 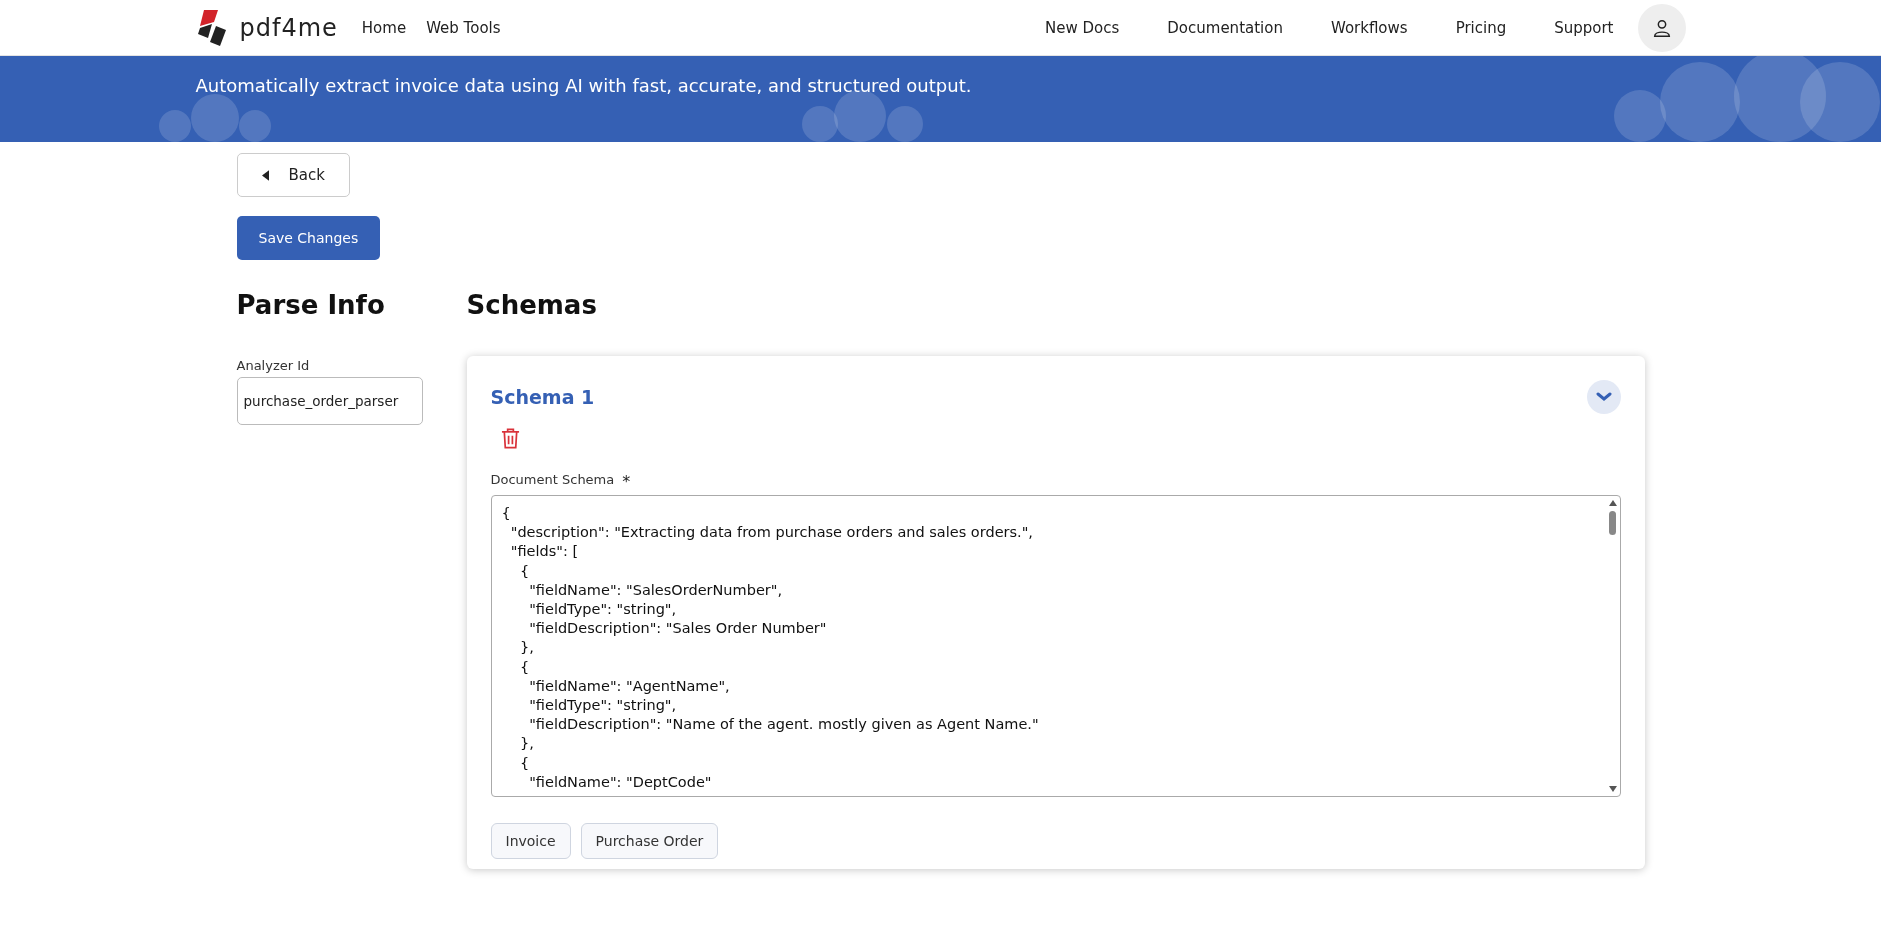 I want to click on nav-link: Documentation, so click(x=1225, y=27).